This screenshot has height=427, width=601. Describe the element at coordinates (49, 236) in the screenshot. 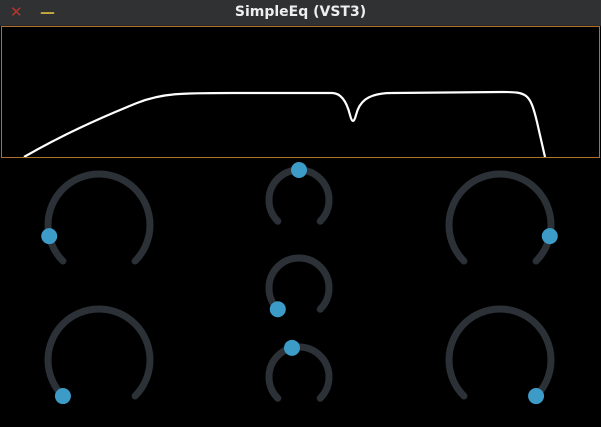

I see `low-cut-freq-knob-thumb` at that location.